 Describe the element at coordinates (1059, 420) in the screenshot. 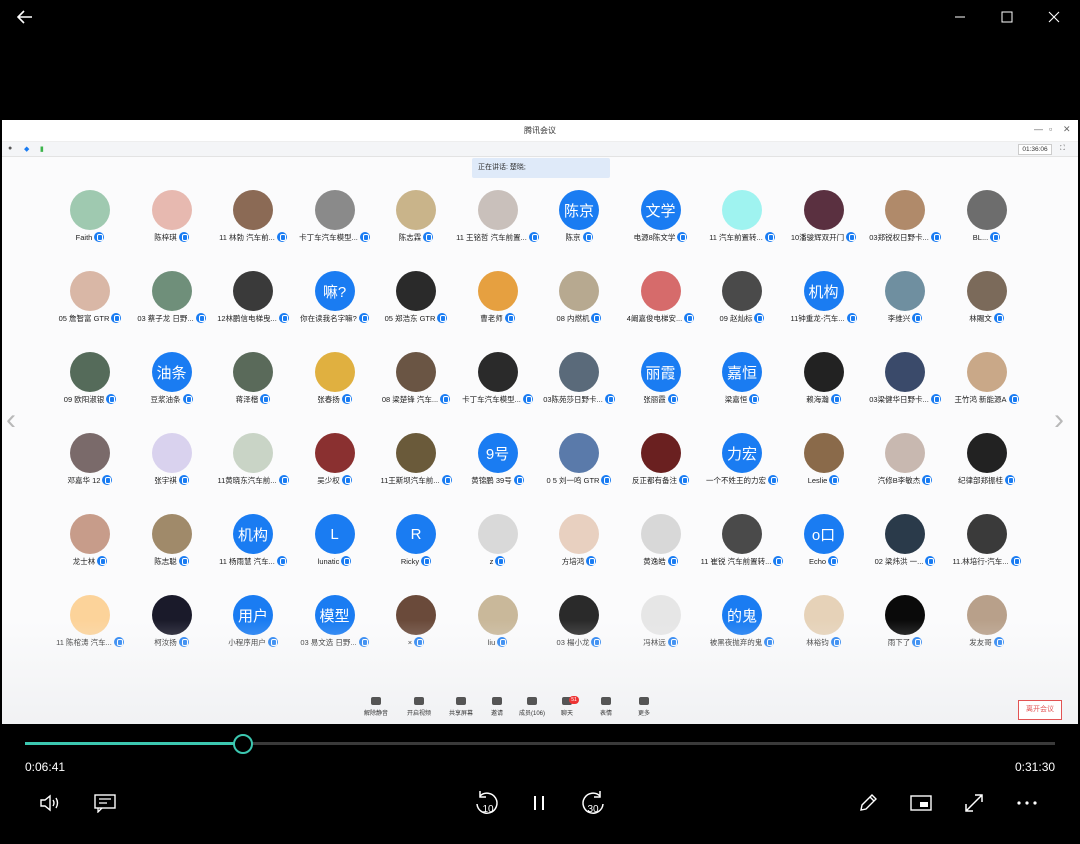

I see `next-page-button: ›` at that location.